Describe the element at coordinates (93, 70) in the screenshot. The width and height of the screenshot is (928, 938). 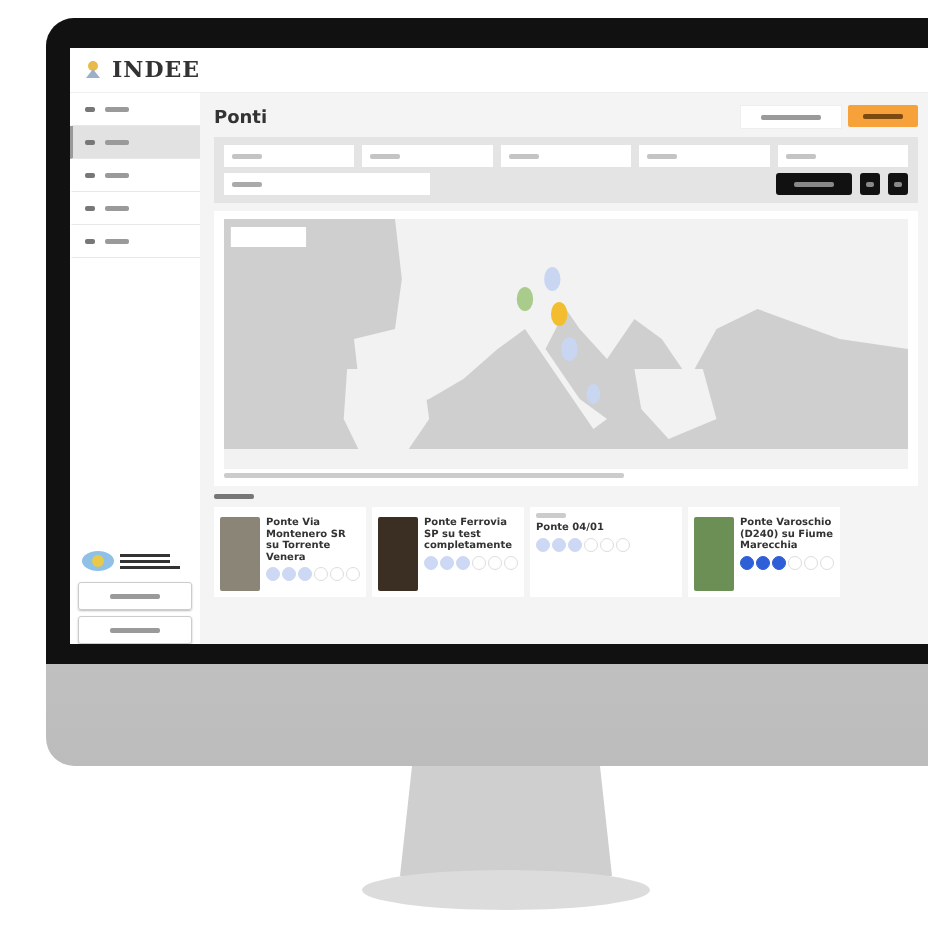
I see `logo-icon` at that location.